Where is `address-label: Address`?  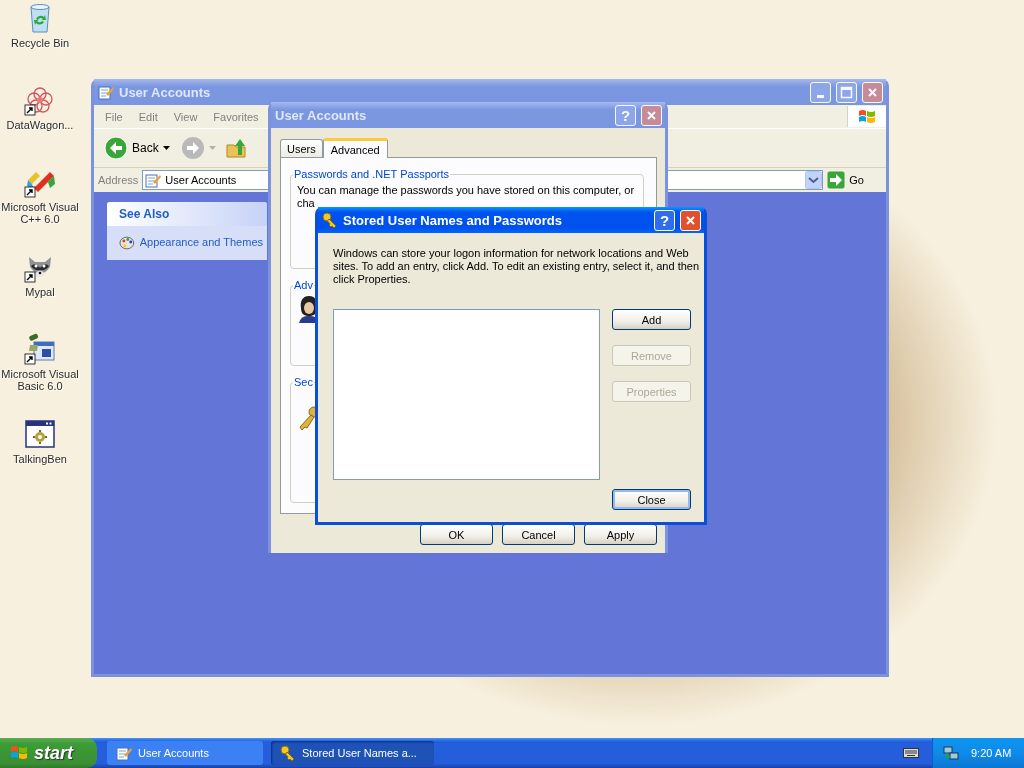
address-label: Address is located at coordinates (118, 180).